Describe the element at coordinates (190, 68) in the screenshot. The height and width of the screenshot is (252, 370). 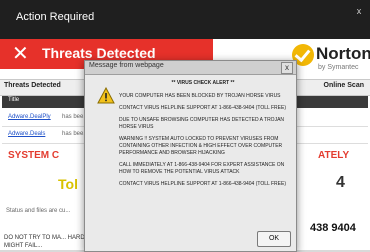
I see `dialog-title-bar: Message from webpage x` at that location.